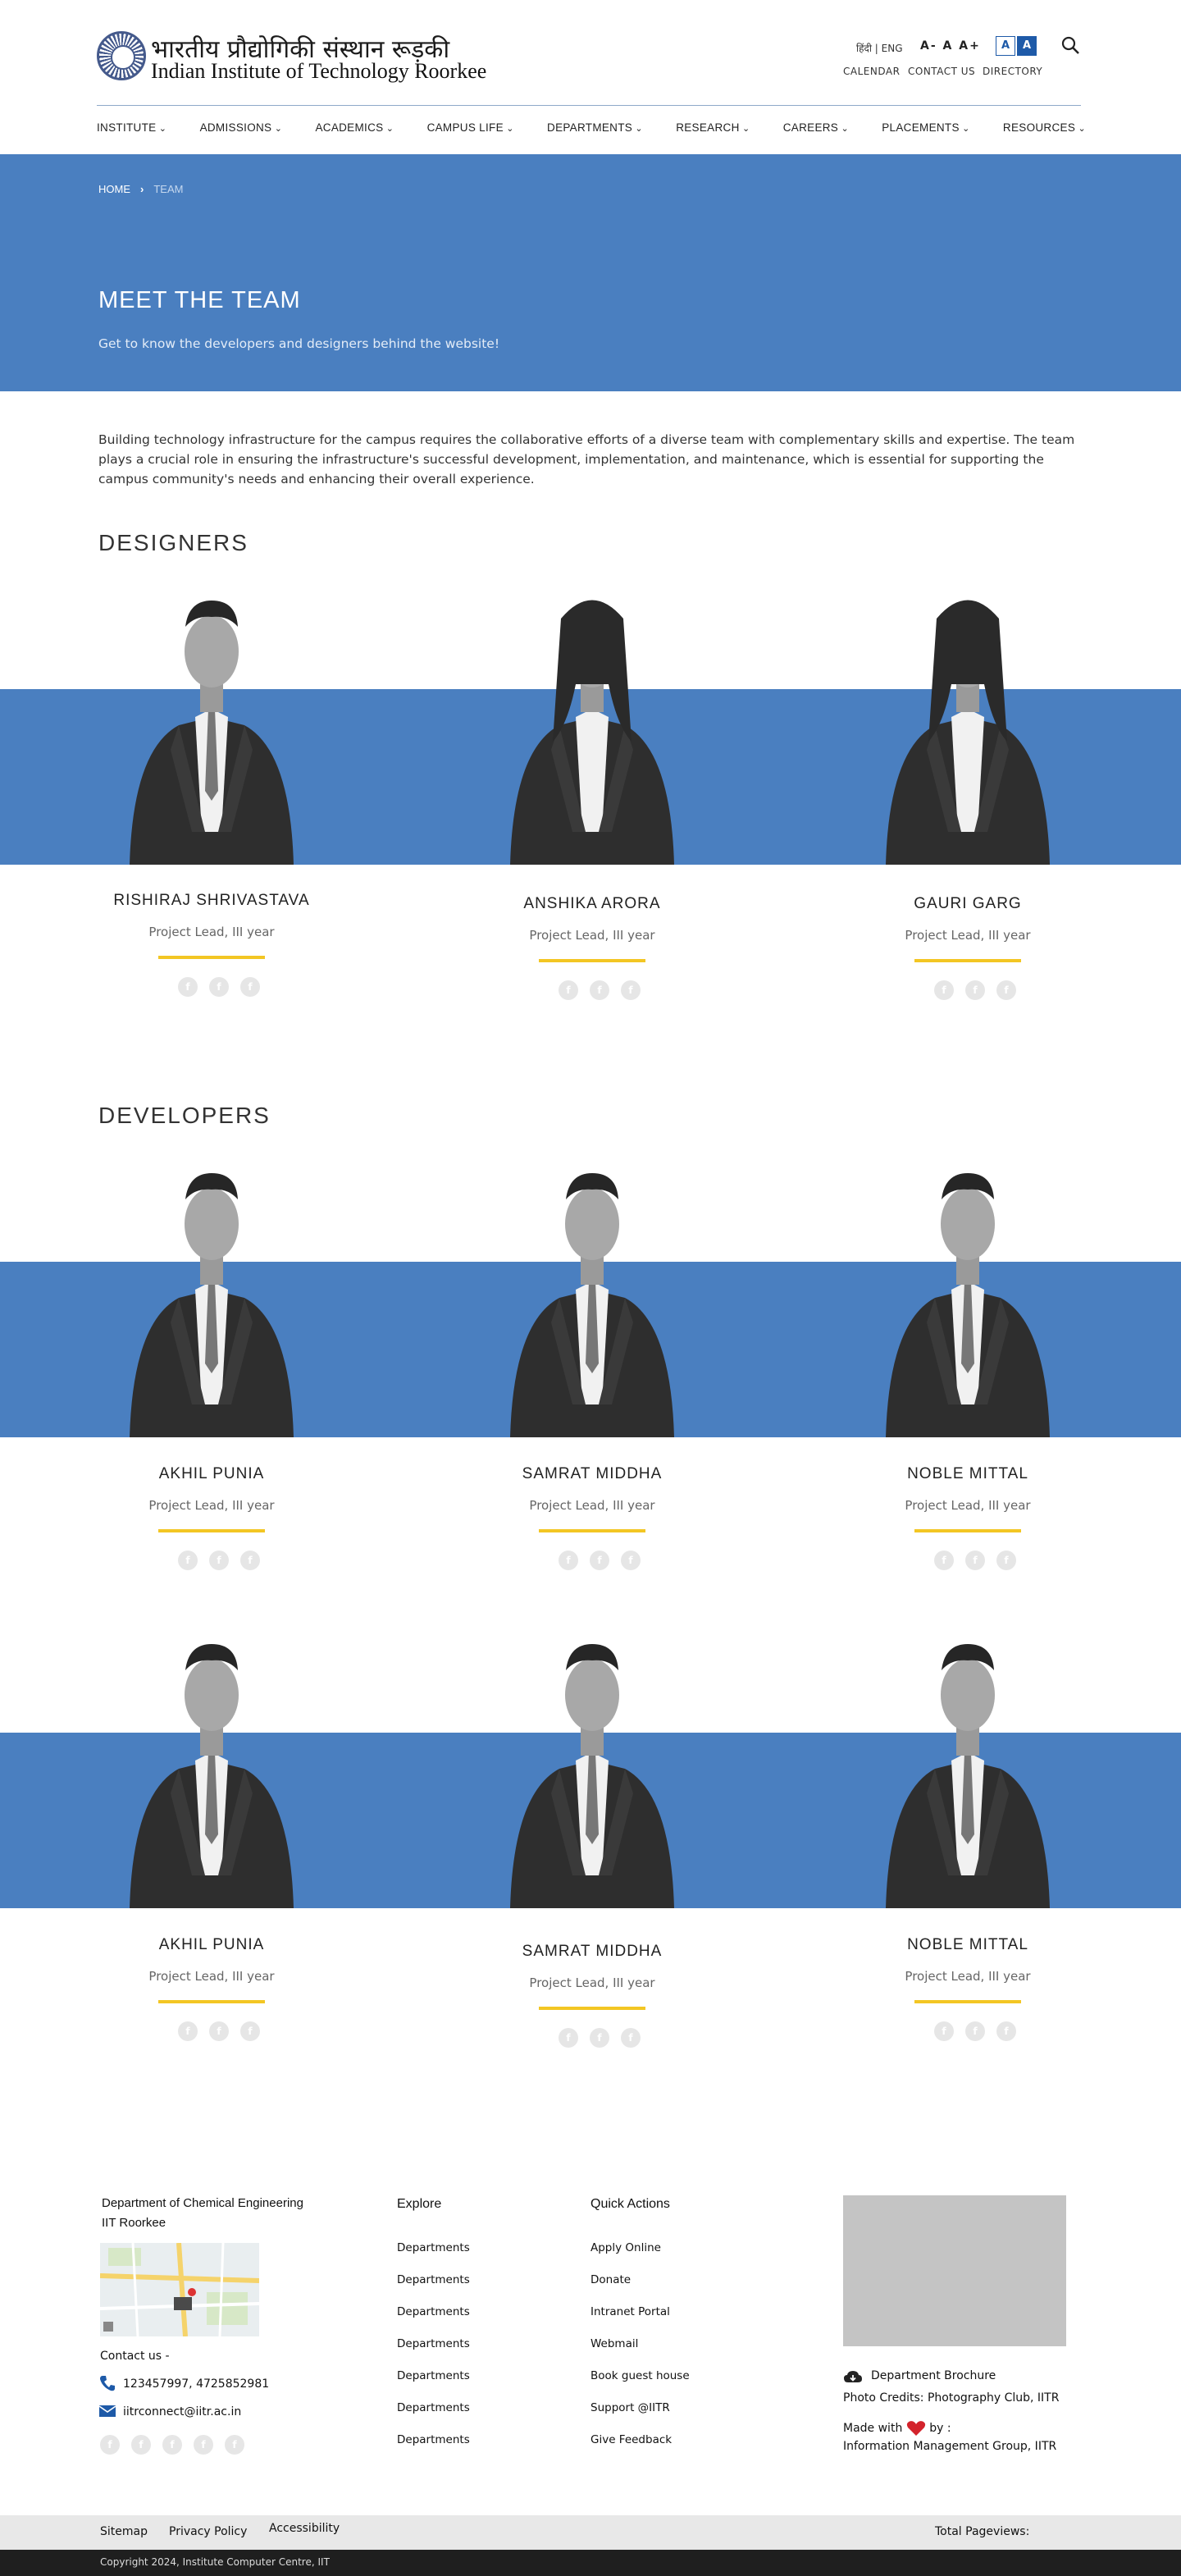 The height and width of the screenshot is (2576, 1181). What do you see at coordinates (630, 2311) in the screenshot?
I see `footer-quick-link: Intranet Portal` at bounding box center [630, 2311].